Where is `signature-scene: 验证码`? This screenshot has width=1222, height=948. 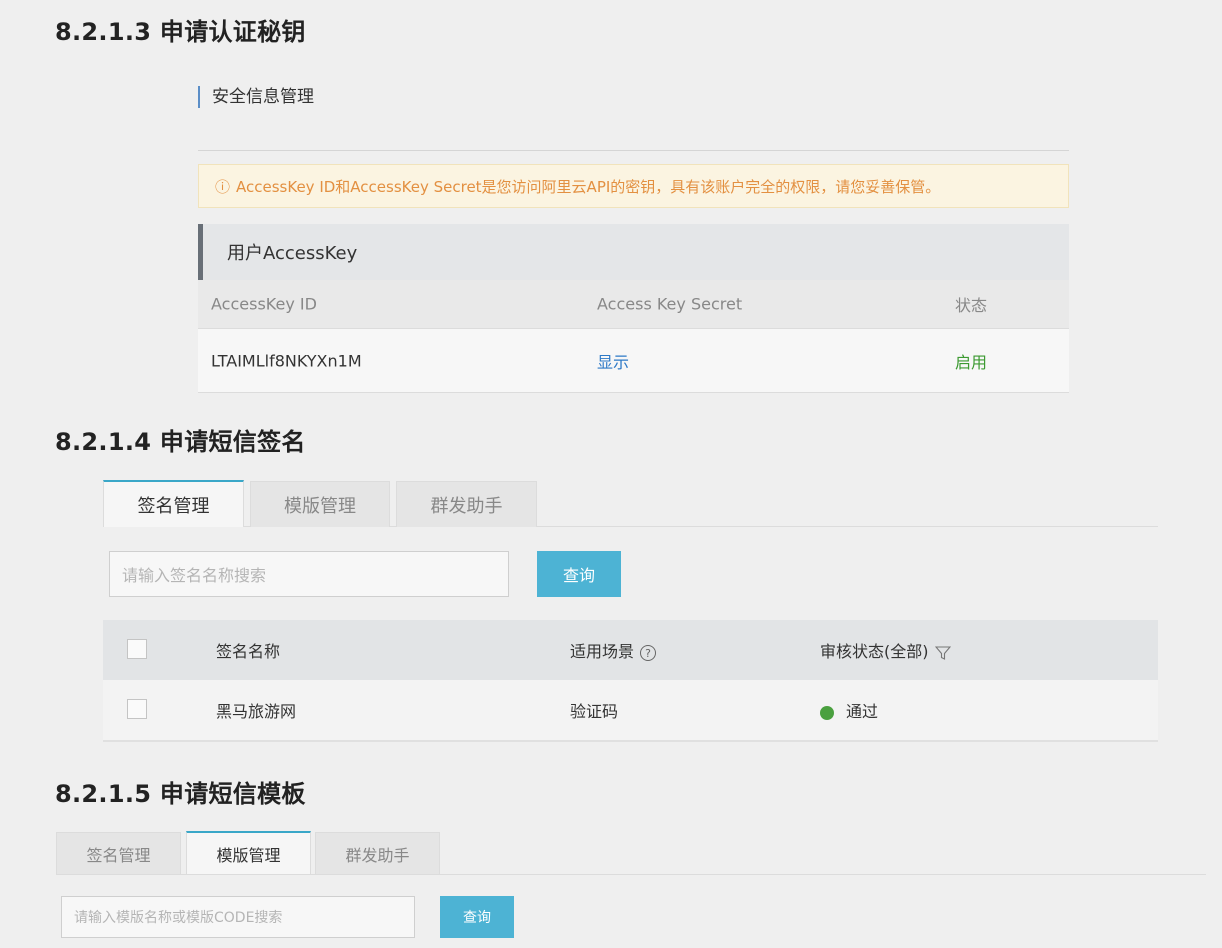 signature-scene: 验证码 is located at coordinates (594, 711).